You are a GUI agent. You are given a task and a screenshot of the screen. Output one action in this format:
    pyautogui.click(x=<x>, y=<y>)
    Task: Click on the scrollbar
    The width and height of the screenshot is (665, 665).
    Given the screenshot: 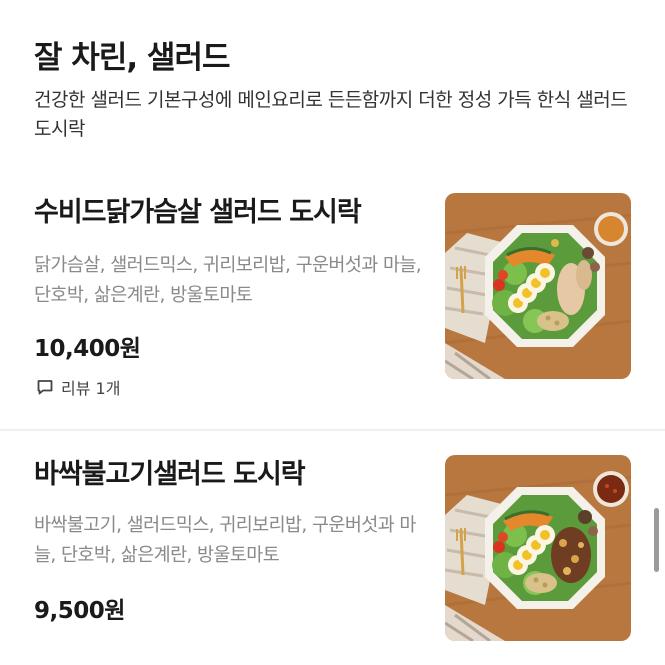 What is the action you would take?
    pyautogui.click(x=656, y=540)
    